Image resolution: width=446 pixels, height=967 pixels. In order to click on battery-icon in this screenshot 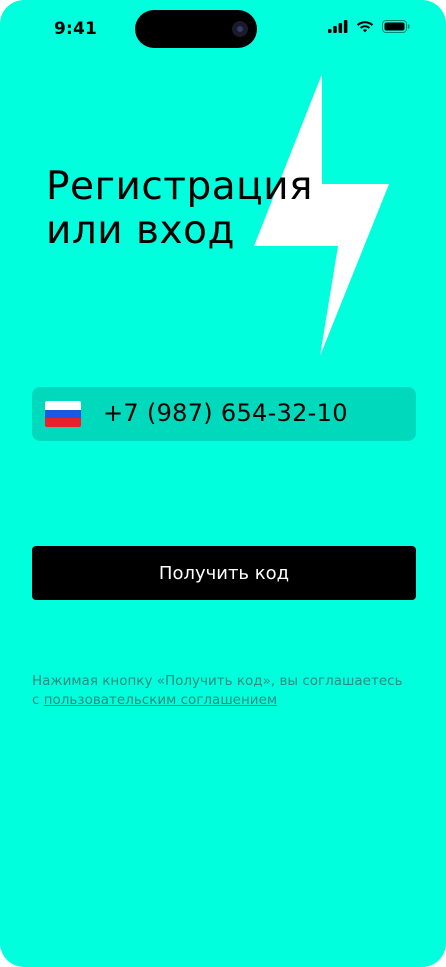, I will do `click(396, 26)`.